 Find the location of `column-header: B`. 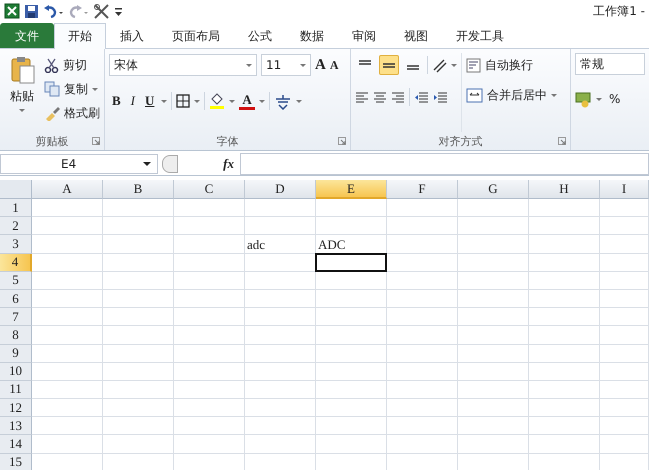

column-header: B is located at coordinates (138, 189).